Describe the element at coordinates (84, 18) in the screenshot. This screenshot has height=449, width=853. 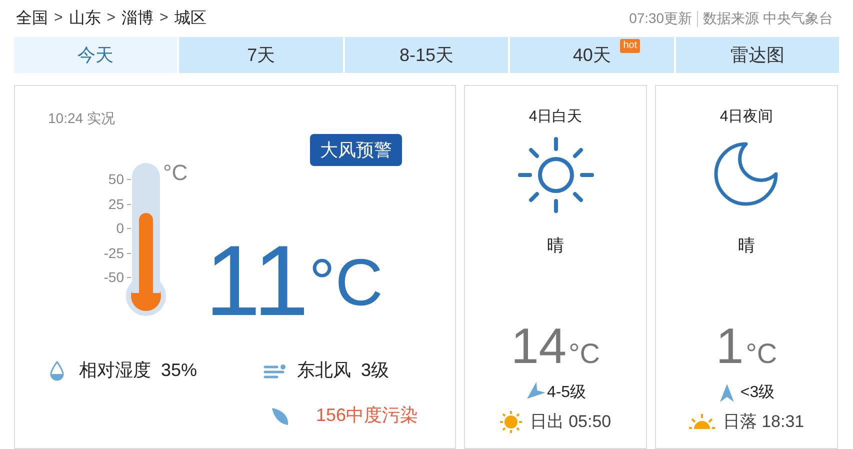
I see `breadcrumb-link: 山东` at that location.